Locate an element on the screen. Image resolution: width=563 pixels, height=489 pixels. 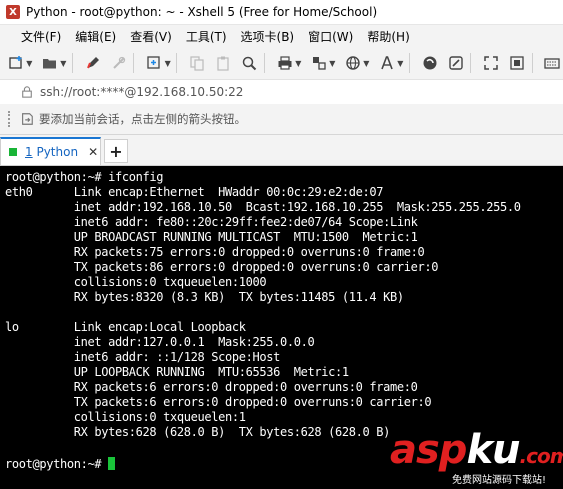
new-tab-dropdown-icon: ▼ is located at coordinates (169, 63).